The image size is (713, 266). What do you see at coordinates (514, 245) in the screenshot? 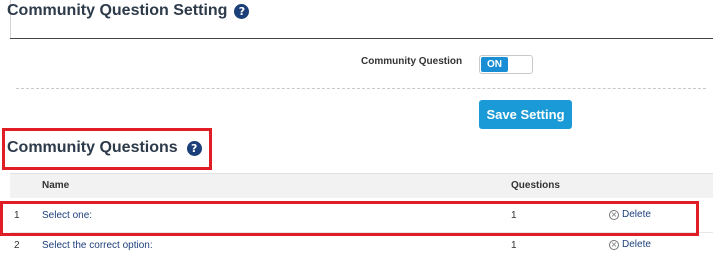
I see `question-count: 1` at bounding box center [514, 245].